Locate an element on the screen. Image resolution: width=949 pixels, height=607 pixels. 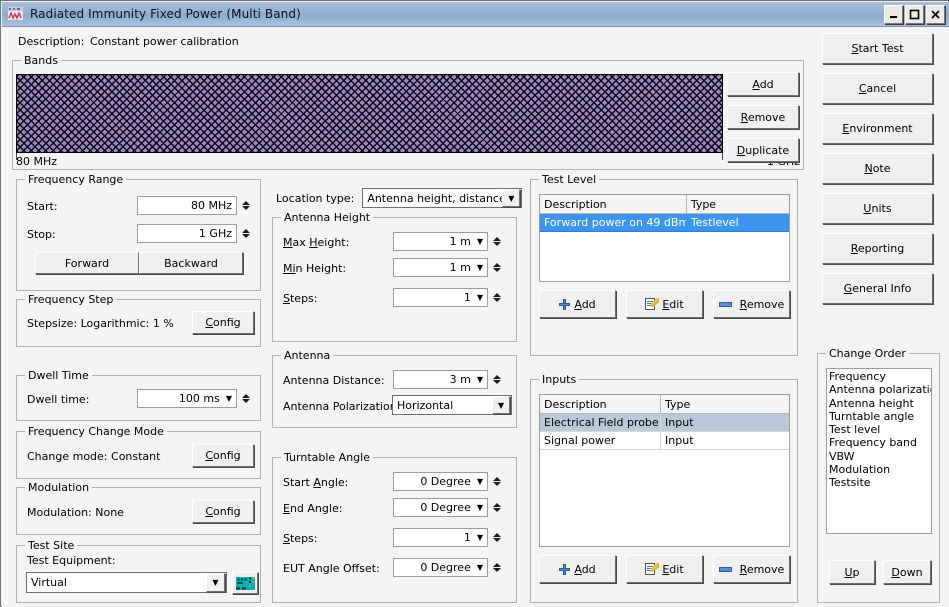
reporting-button: Reporting is located at coordinates (877, 248).